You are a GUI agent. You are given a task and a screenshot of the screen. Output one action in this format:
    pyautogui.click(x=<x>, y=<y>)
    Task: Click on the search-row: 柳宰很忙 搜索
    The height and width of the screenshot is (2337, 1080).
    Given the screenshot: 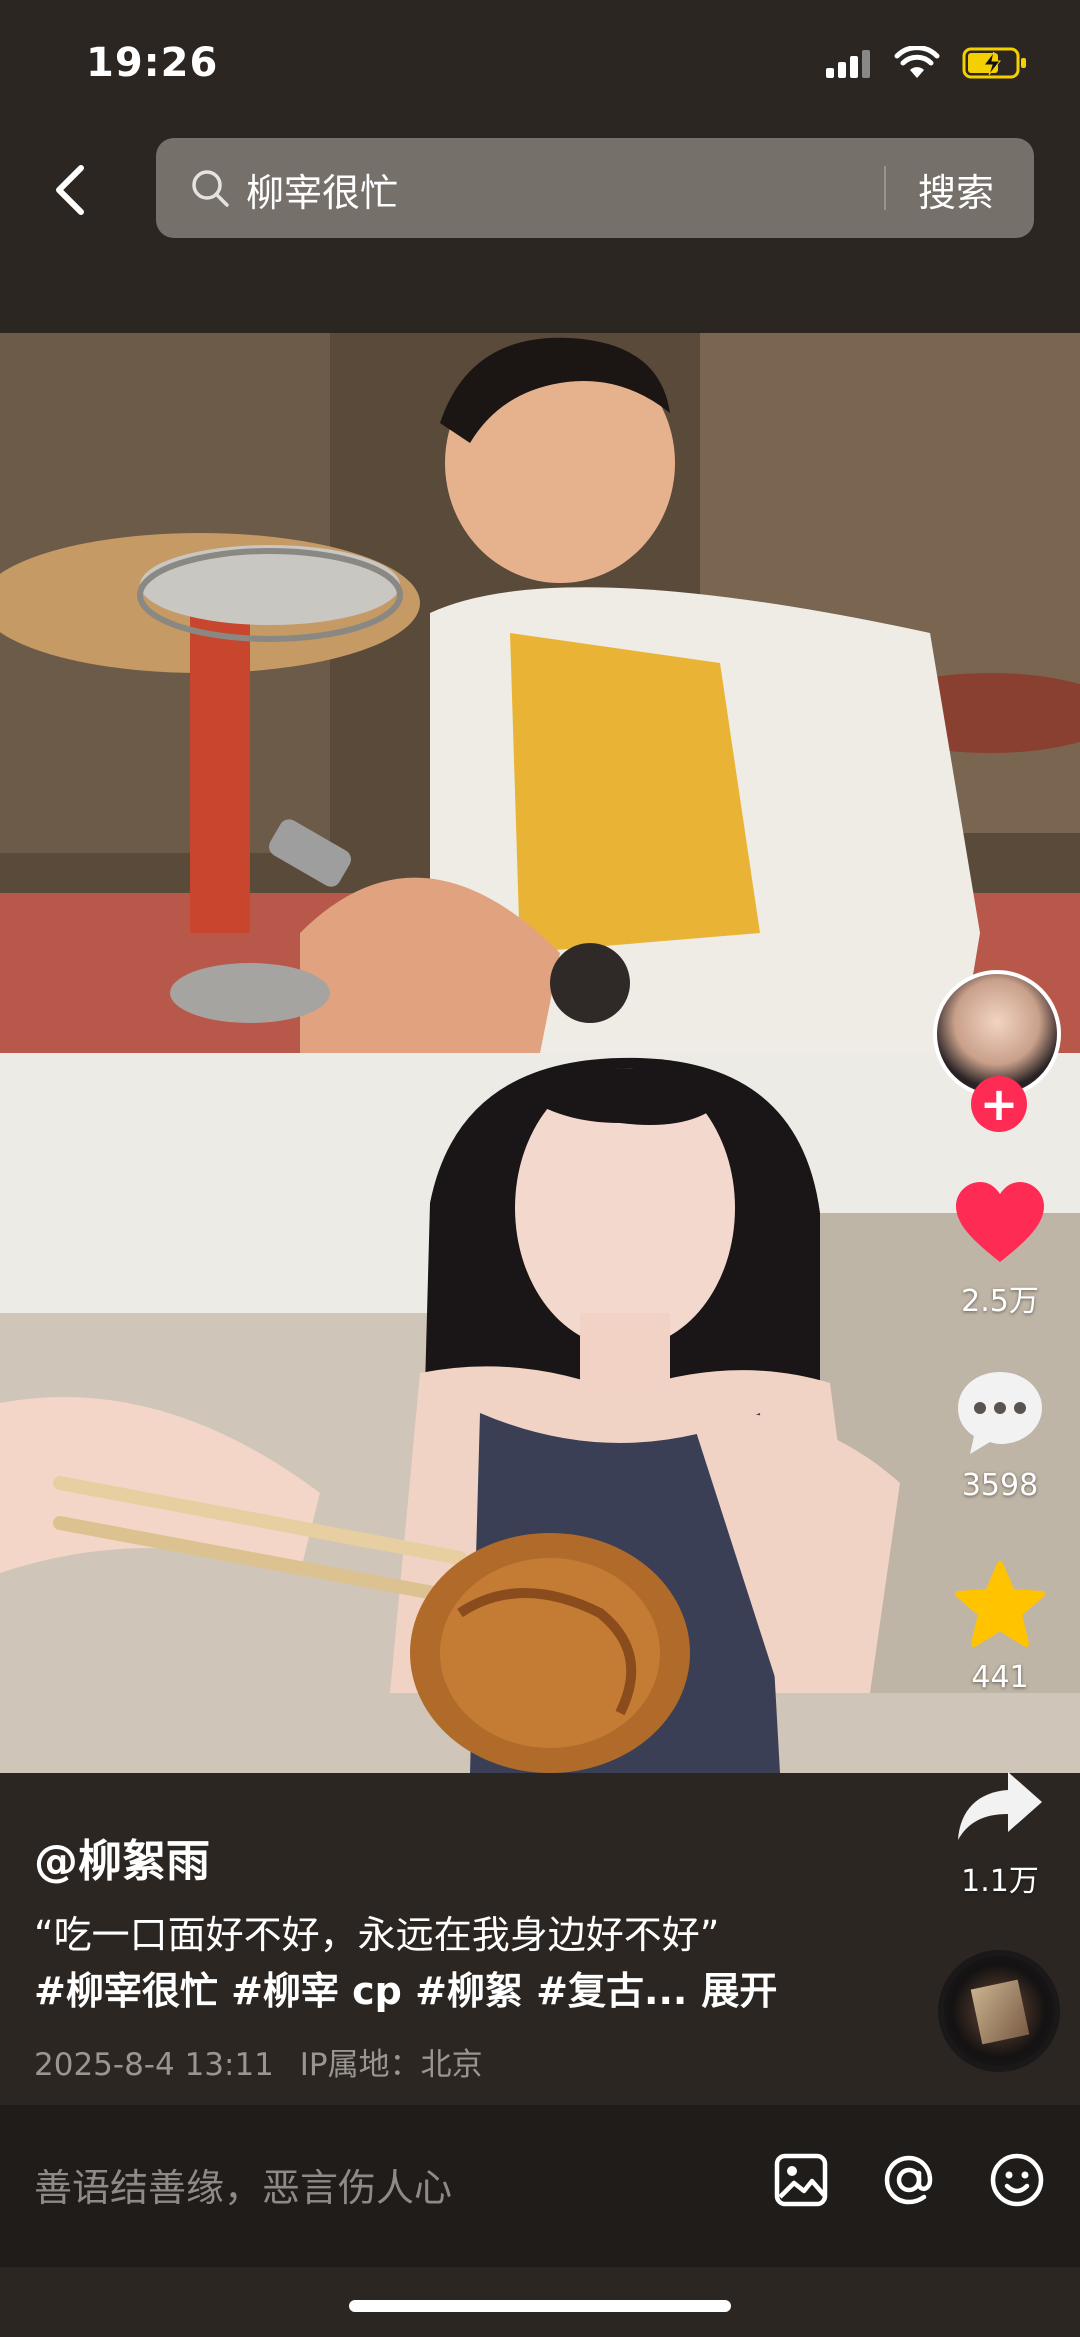 What is the action you would take?
    pyautogui.click(x=540, y=188)
    